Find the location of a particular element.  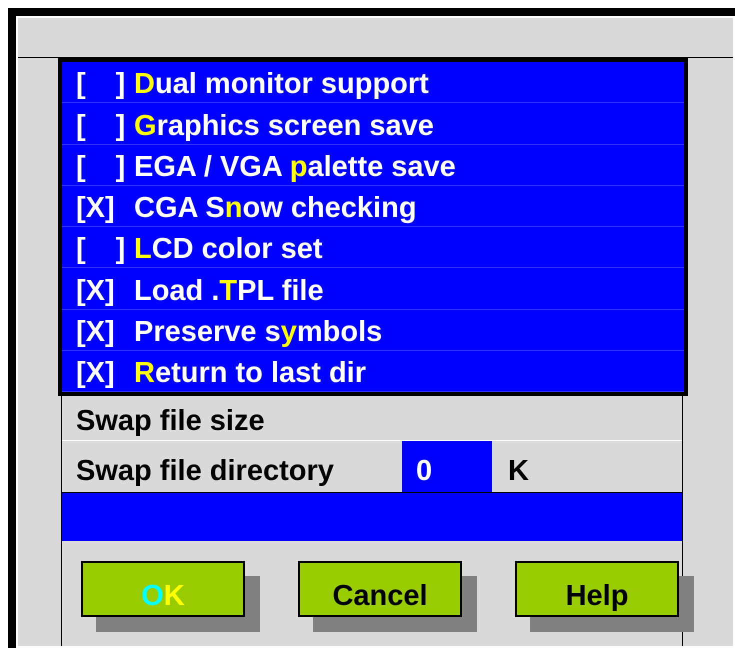

field-label: Swap file directory is located at coordinates (205, 471).